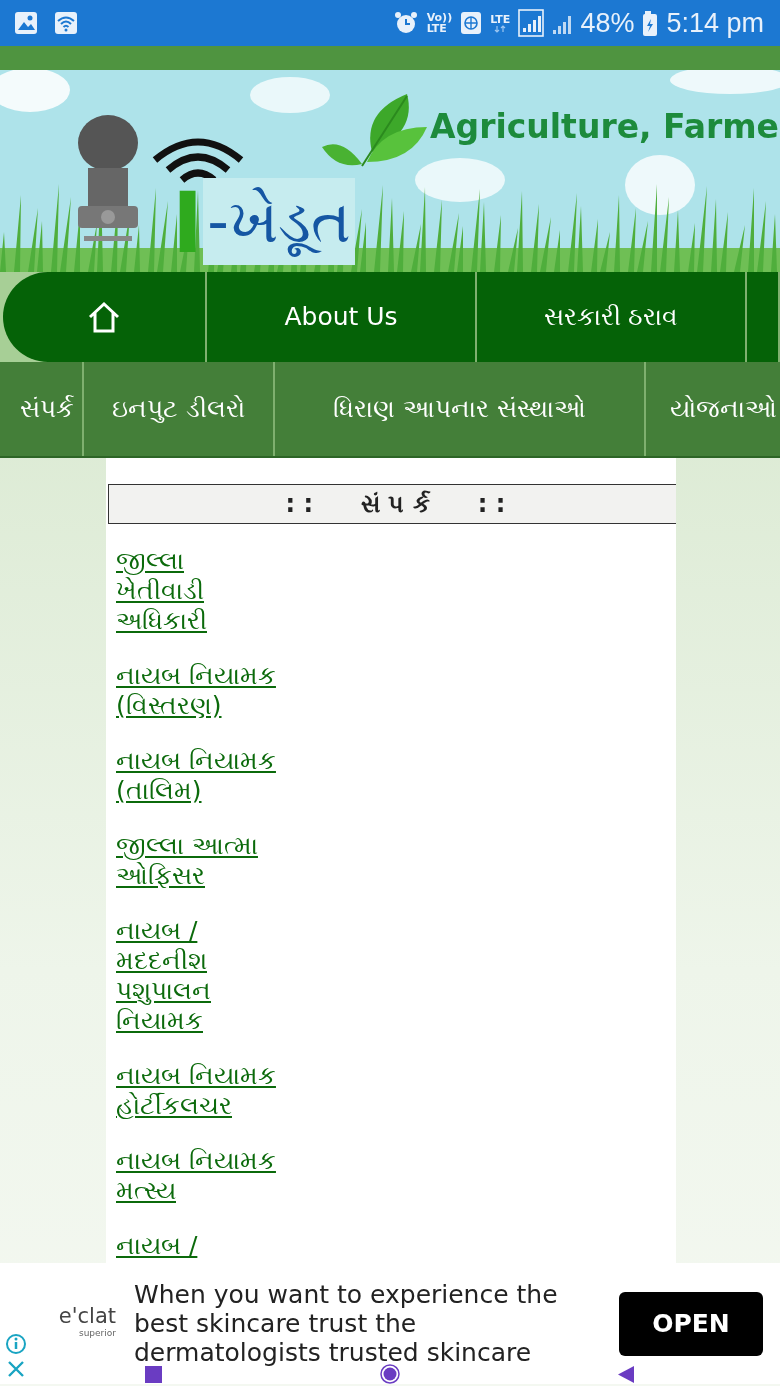 This screenshot has height=1386, width=780. I want to click on contact-link: જીલ્લા ખેતીવાડી અધિકારી, so click(196, 591).